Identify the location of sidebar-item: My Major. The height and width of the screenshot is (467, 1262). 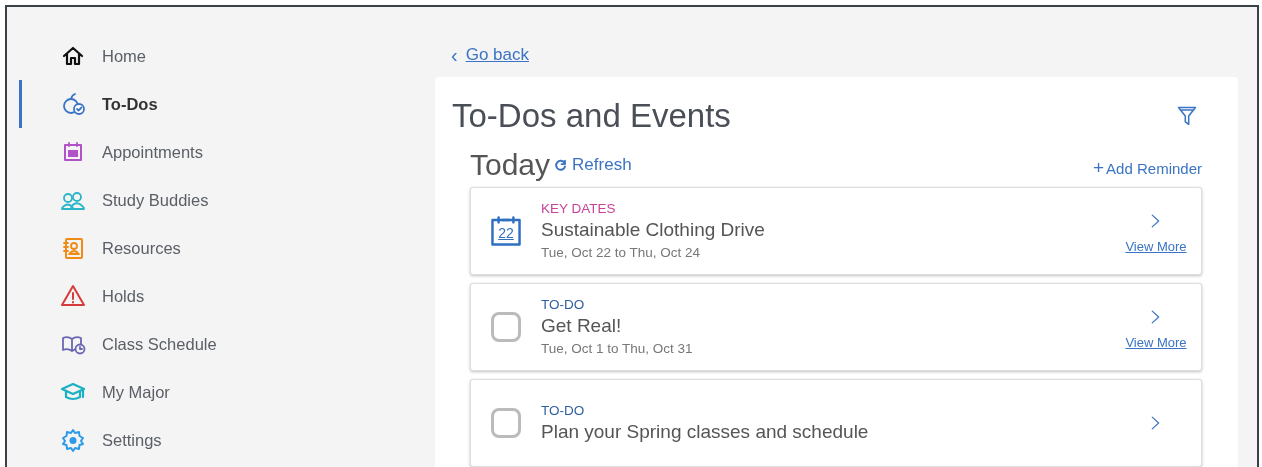
(227, 392).